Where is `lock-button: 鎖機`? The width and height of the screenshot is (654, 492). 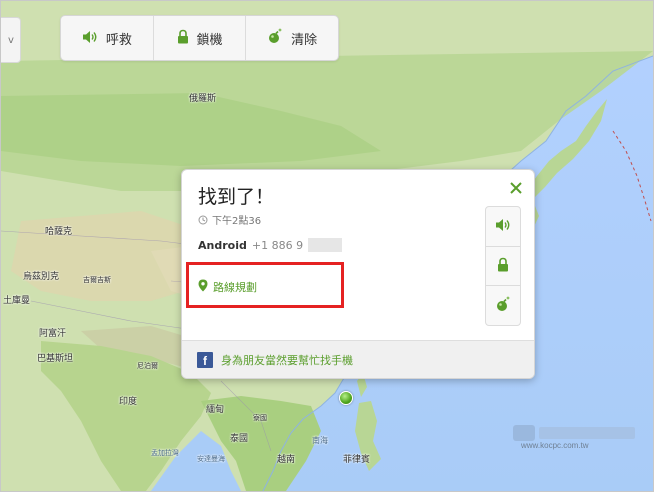 lock-button: 鎖機 is located at coordinates (200, 38).